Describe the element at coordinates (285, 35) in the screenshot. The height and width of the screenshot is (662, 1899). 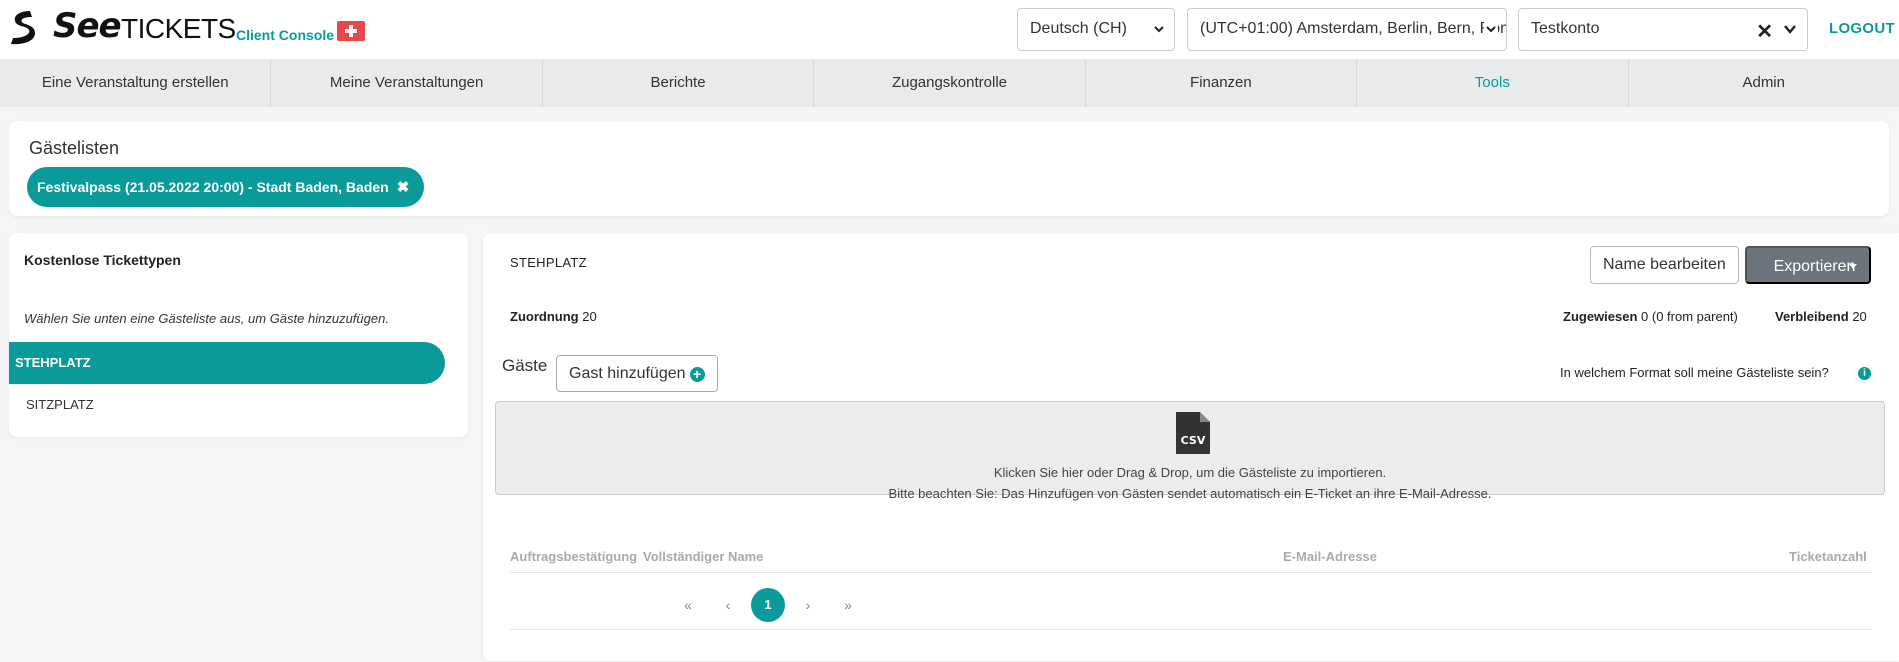
I see `brand-client-console: Client Console` at that location.